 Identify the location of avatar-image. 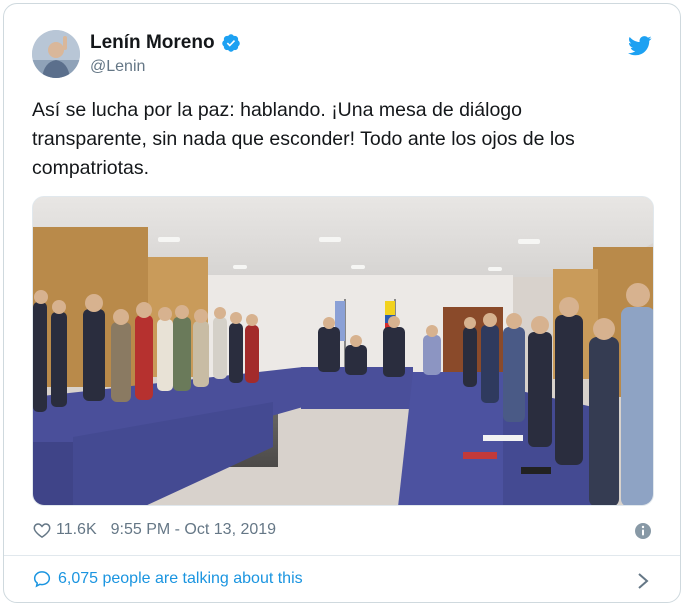
(56, 54).